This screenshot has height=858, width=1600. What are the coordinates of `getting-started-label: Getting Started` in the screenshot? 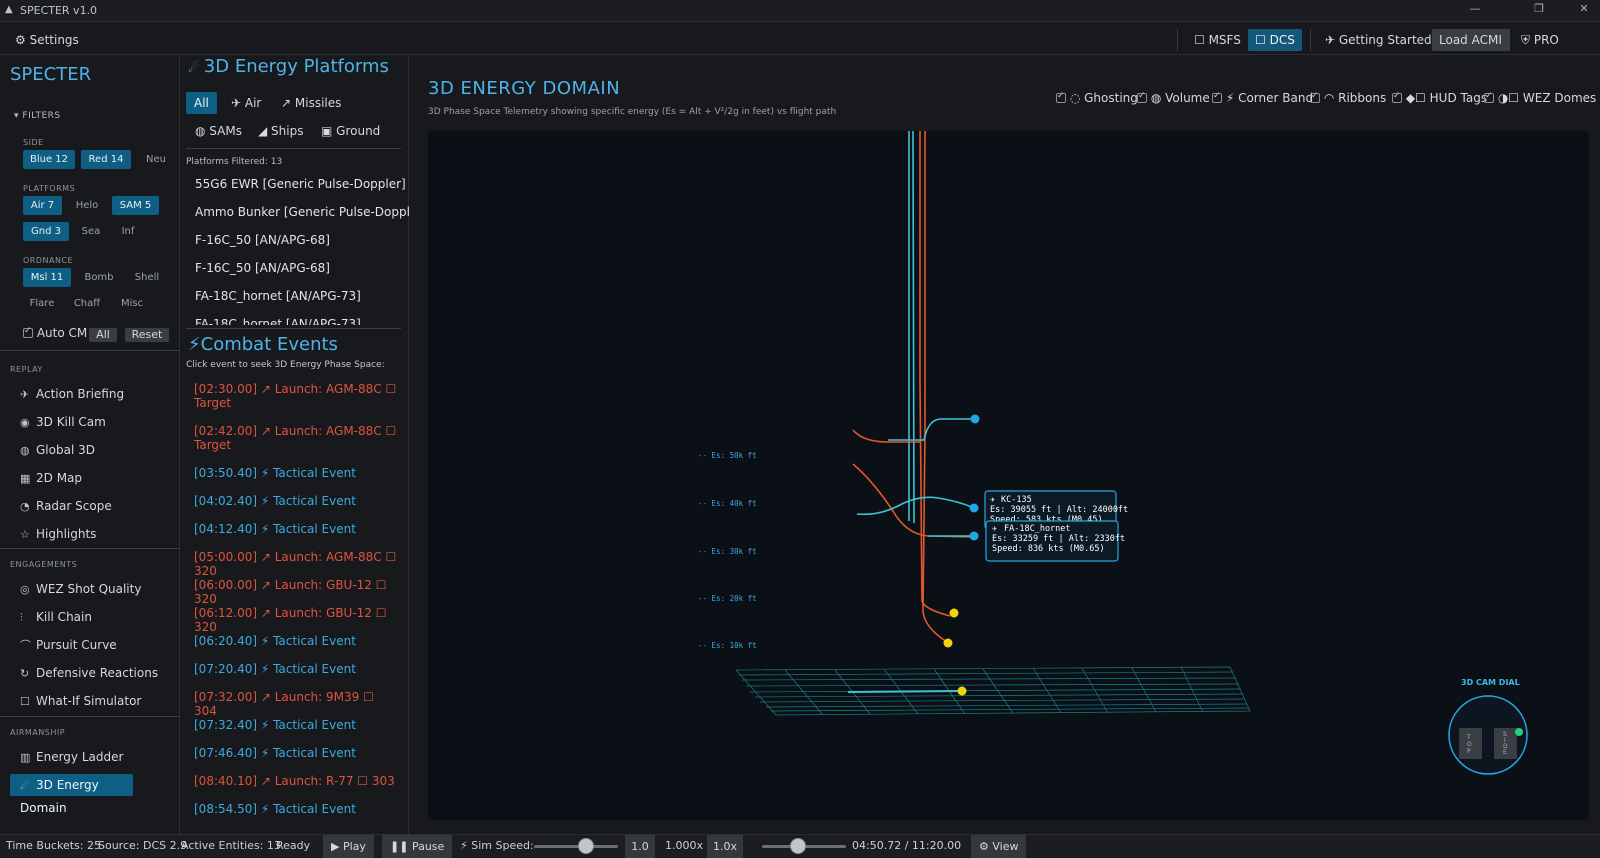 It's located at (1385, 40).